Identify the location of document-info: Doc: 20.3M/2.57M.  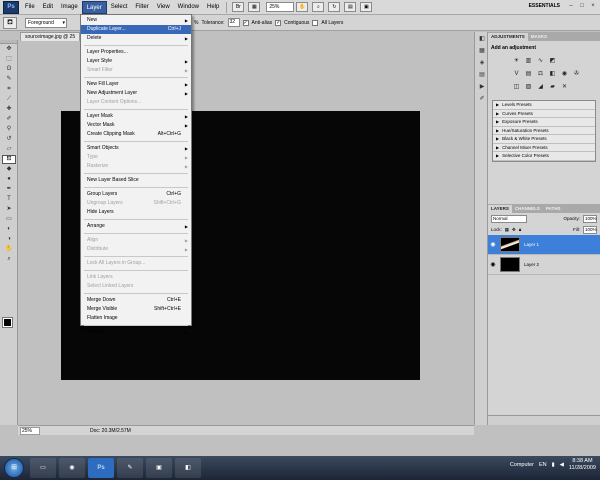
(110, 431).